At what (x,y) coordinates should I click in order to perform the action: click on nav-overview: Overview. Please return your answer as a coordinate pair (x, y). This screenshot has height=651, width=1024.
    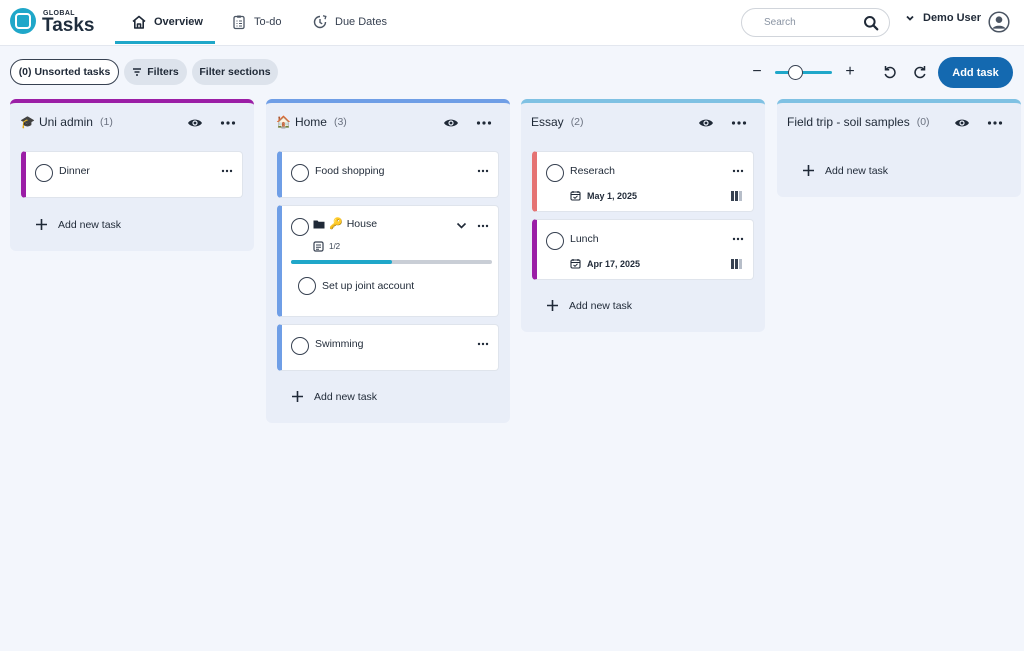
    Looking at the image, I should click on (167, 22).